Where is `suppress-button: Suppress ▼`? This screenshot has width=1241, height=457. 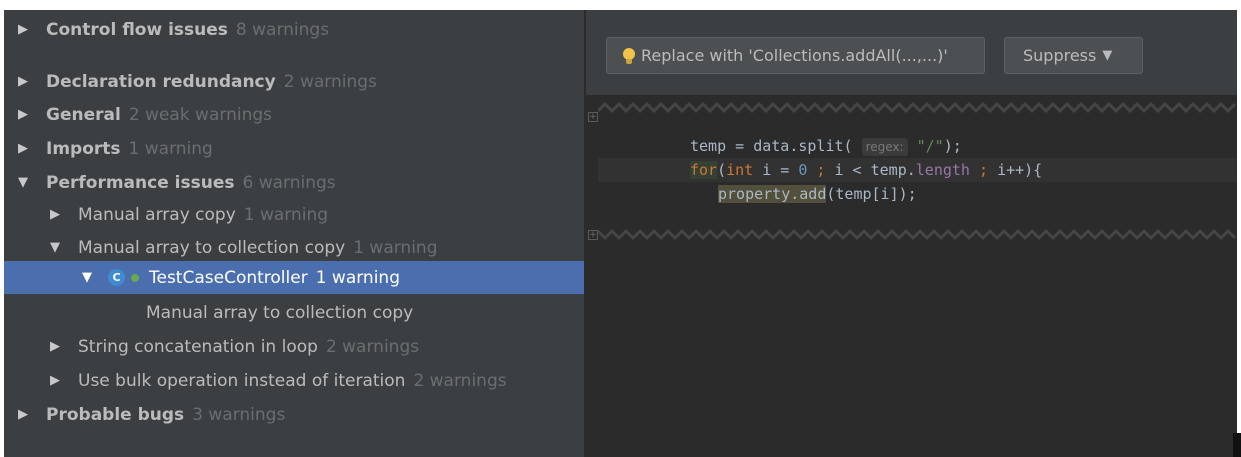
suppress-button: Suppress ▼ is located at coordinates (1073, 55).